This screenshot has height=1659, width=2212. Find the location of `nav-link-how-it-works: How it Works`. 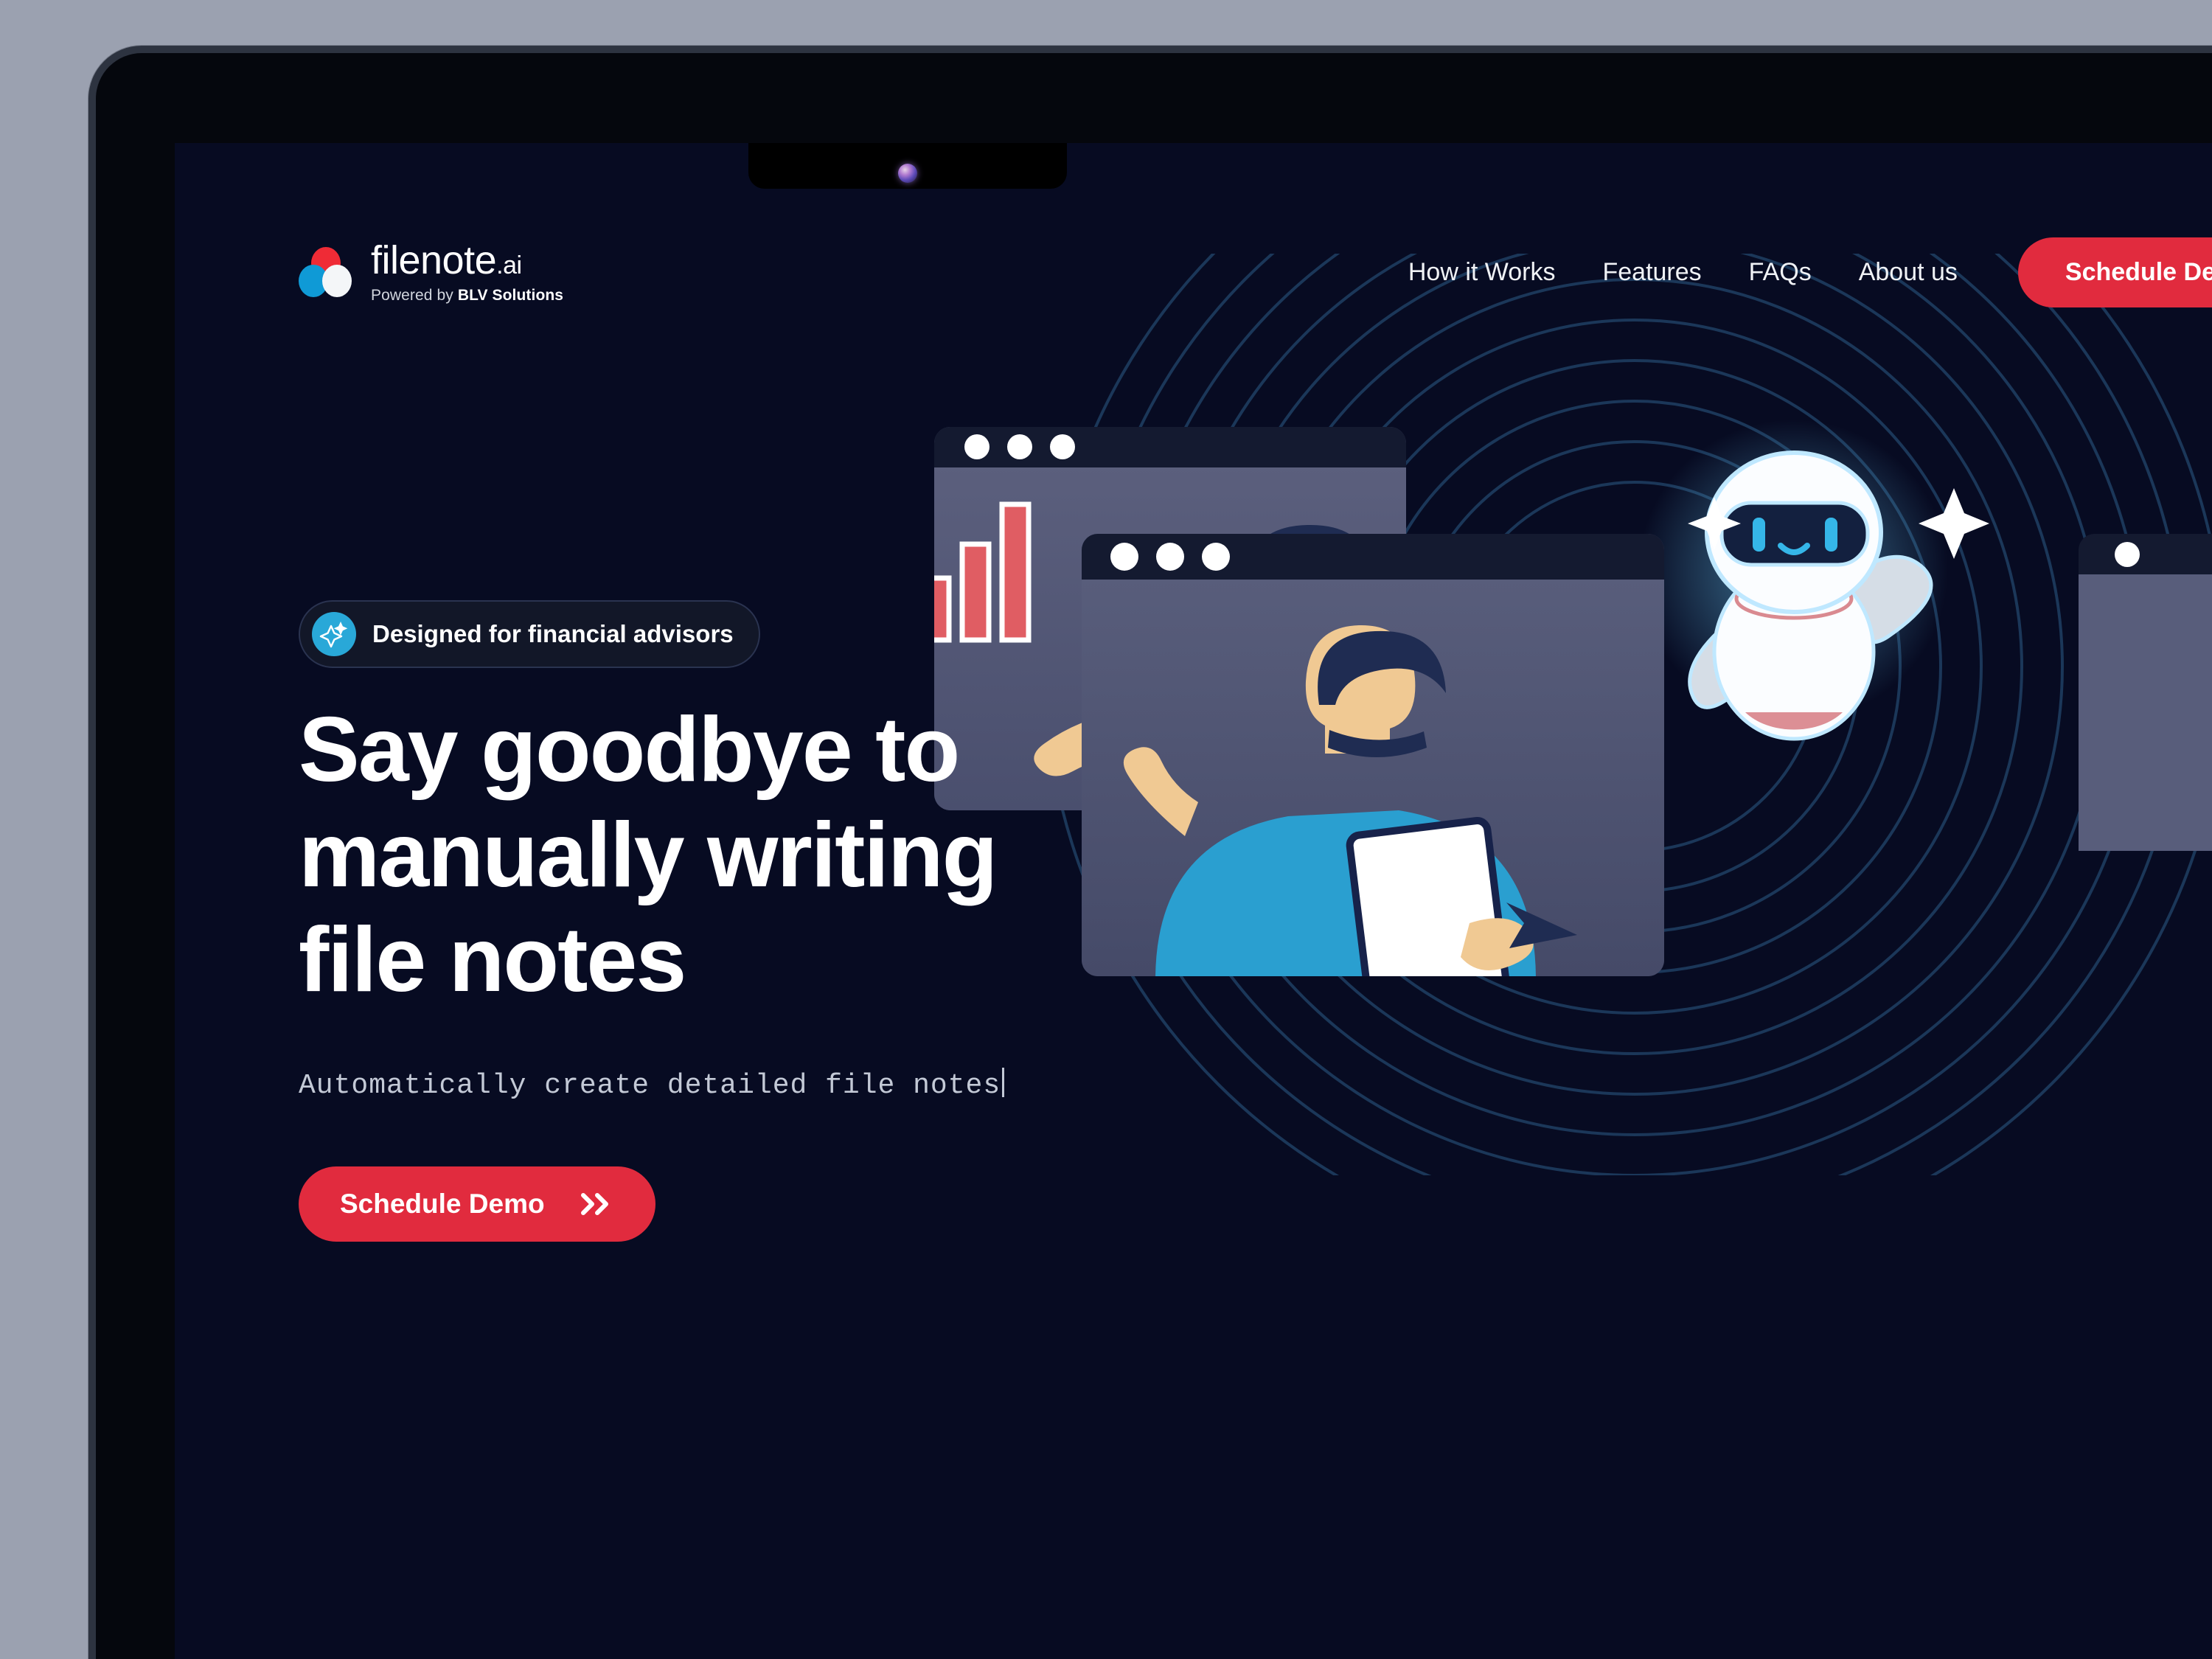

nav-link-how-it-works: How it Works is located at coordinates (1482, 272).